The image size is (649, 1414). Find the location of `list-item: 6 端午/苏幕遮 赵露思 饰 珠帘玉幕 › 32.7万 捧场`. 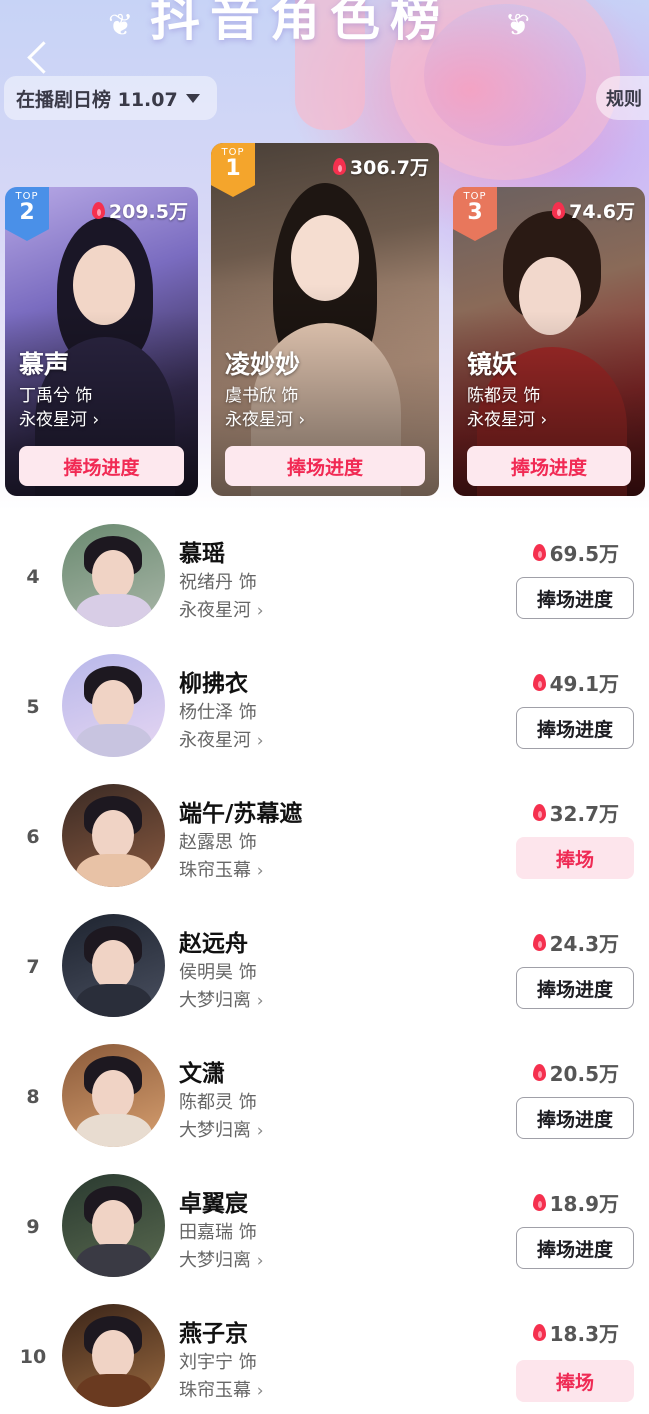

list-item: 6 端午/苏幕遮 赵露思 饰 珠帘玉幕 › 32.7万 捧场 is located at coordinates (324, 849).